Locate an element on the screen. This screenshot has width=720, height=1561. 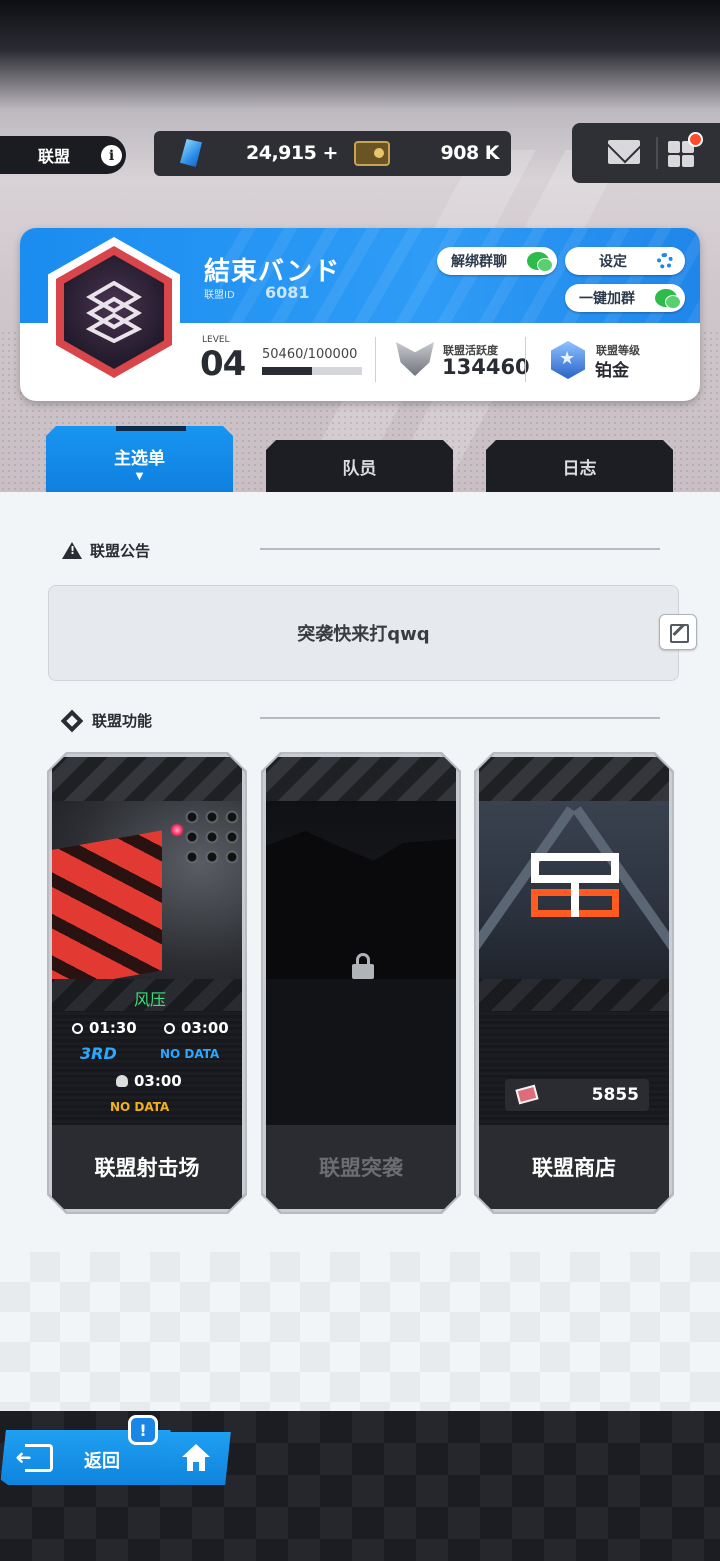
logo-mid is located at coordinates (575, 899).